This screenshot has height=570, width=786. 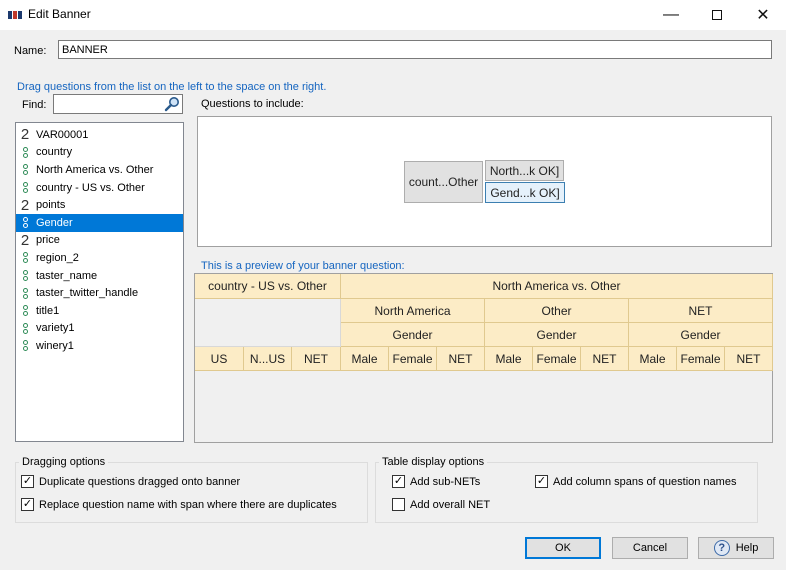 I want to click on window-title: Edit Banner, so click(x=59, y=14).